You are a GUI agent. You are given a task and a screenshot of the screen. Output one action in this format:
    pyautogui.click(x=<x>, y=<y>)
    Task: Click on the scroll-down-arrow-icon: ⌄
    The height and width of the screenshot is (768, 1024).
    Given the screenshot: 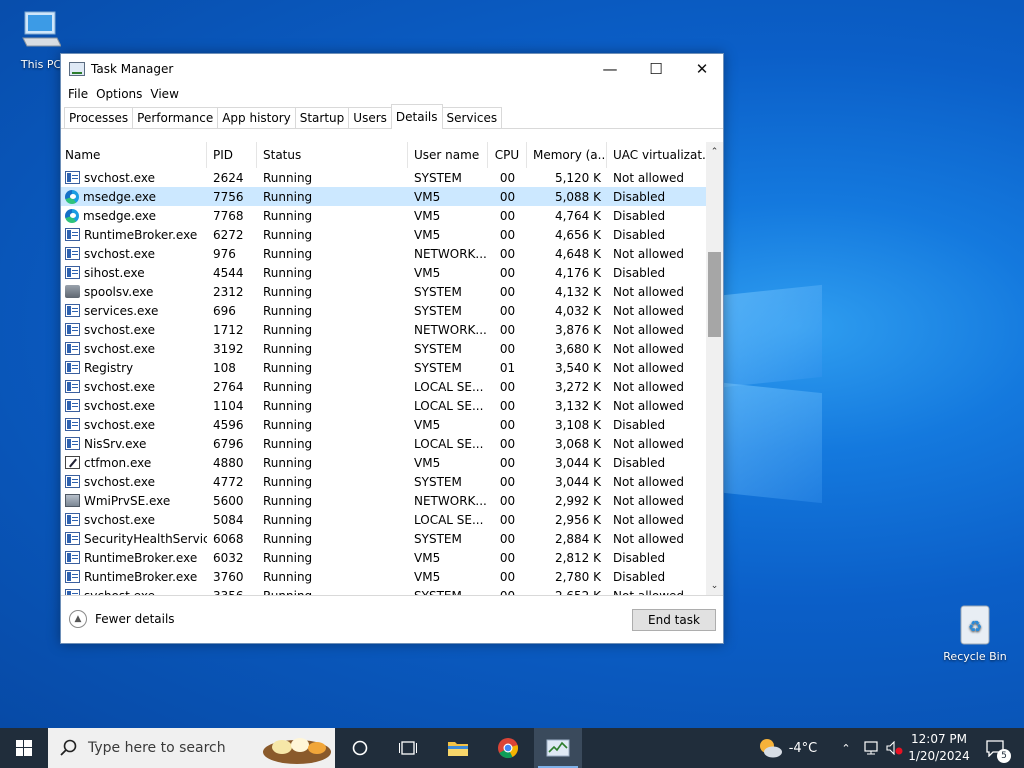 What is the action you would take?
    pyautogui.click(x=714, y=586)
    